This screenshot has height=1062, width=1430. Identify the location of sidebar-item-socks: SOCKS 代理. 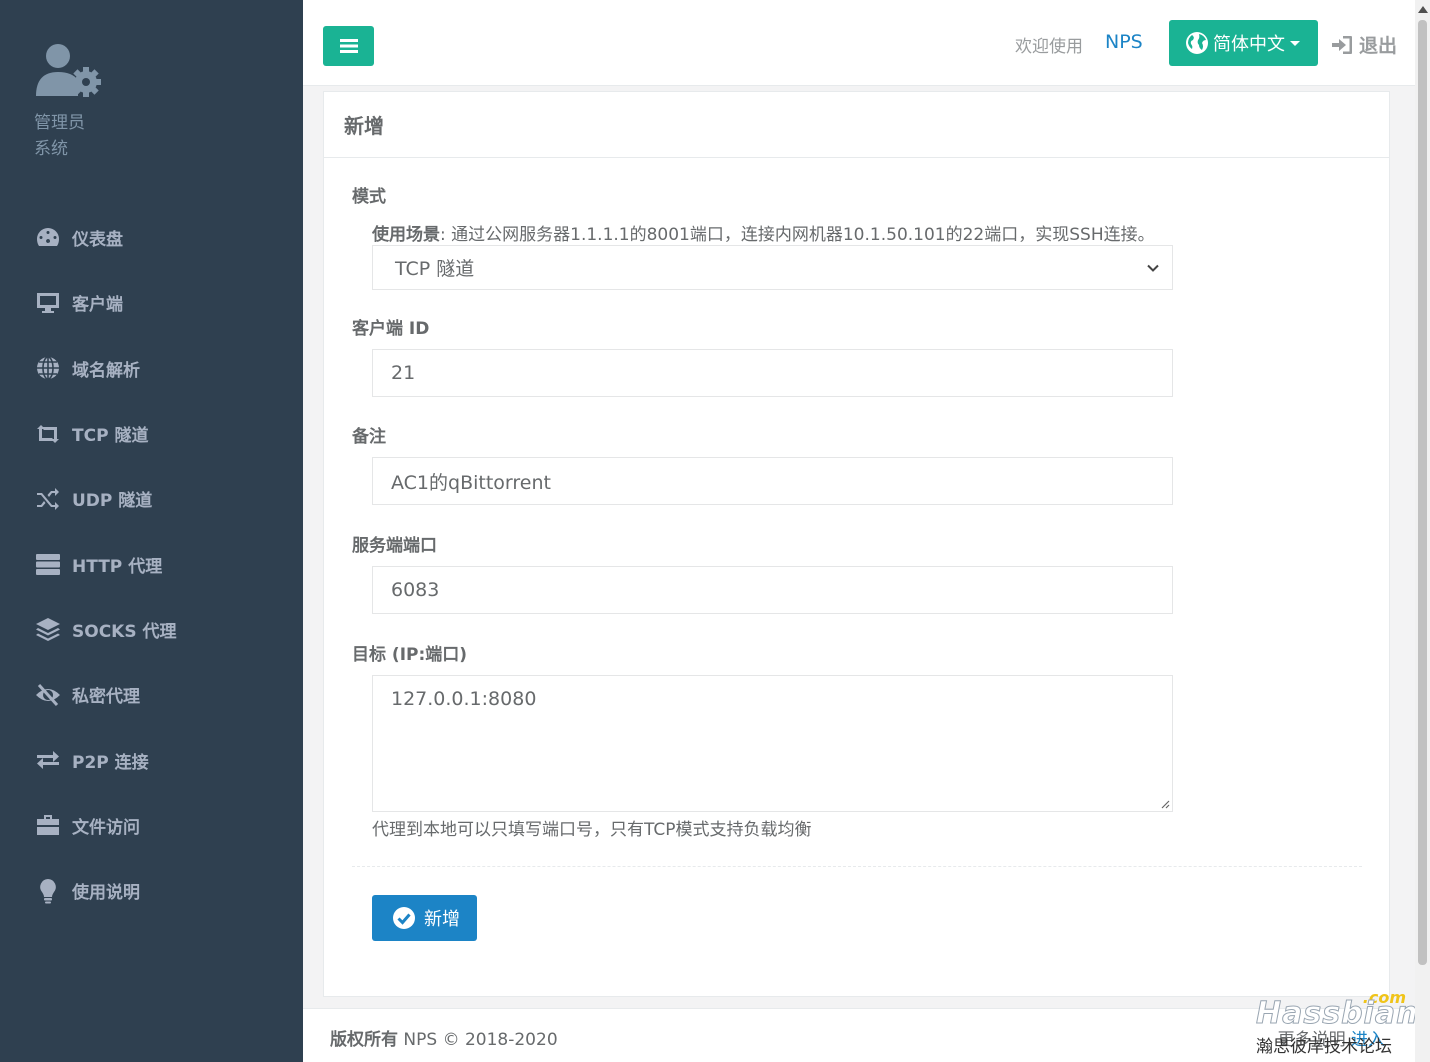
(151, 629).